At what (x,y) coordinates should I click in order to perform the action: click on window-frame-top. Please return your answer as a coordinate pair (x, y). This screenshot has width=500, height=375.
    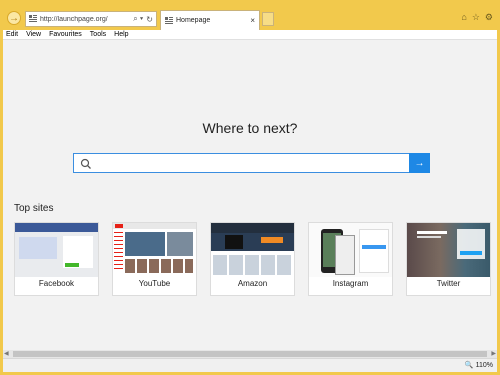
    Looking at the image, I should click on (250, 4).